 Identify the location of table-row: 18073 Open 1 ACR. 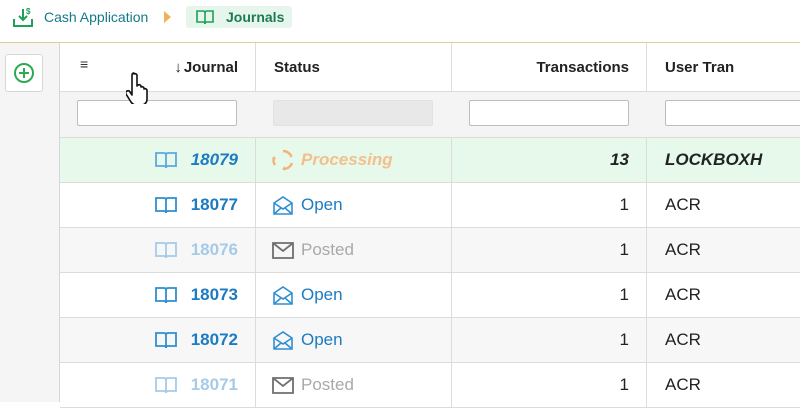
(430, 295).